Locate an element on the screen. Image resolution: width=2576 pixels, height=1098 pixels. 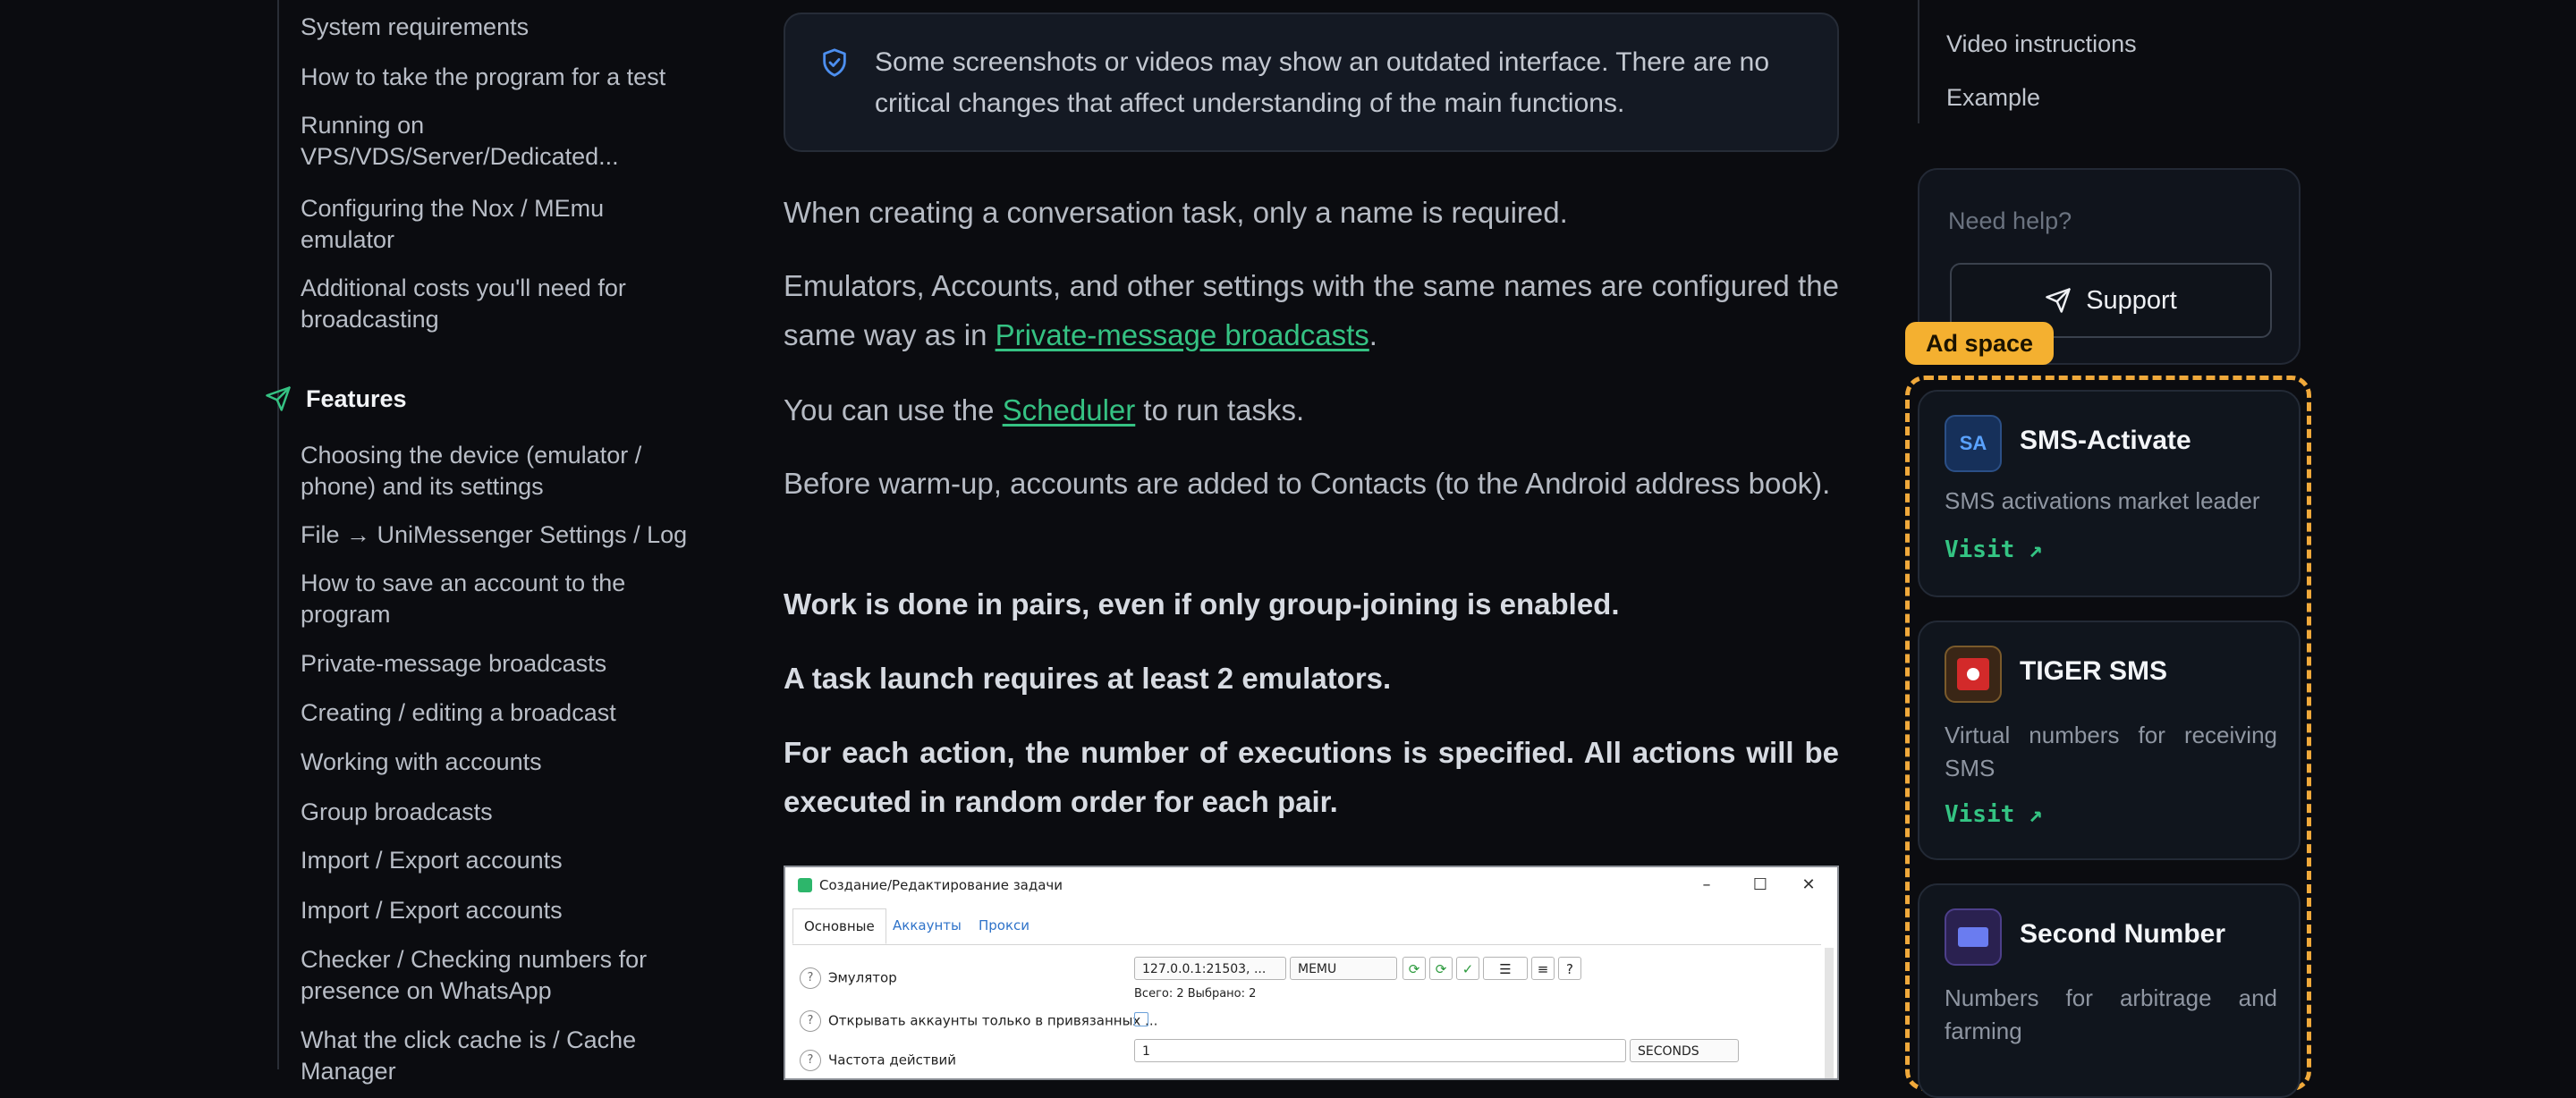
sidebar-item-private-broadcasts: Private-message broadcasts is located at coordinates (497, 664).